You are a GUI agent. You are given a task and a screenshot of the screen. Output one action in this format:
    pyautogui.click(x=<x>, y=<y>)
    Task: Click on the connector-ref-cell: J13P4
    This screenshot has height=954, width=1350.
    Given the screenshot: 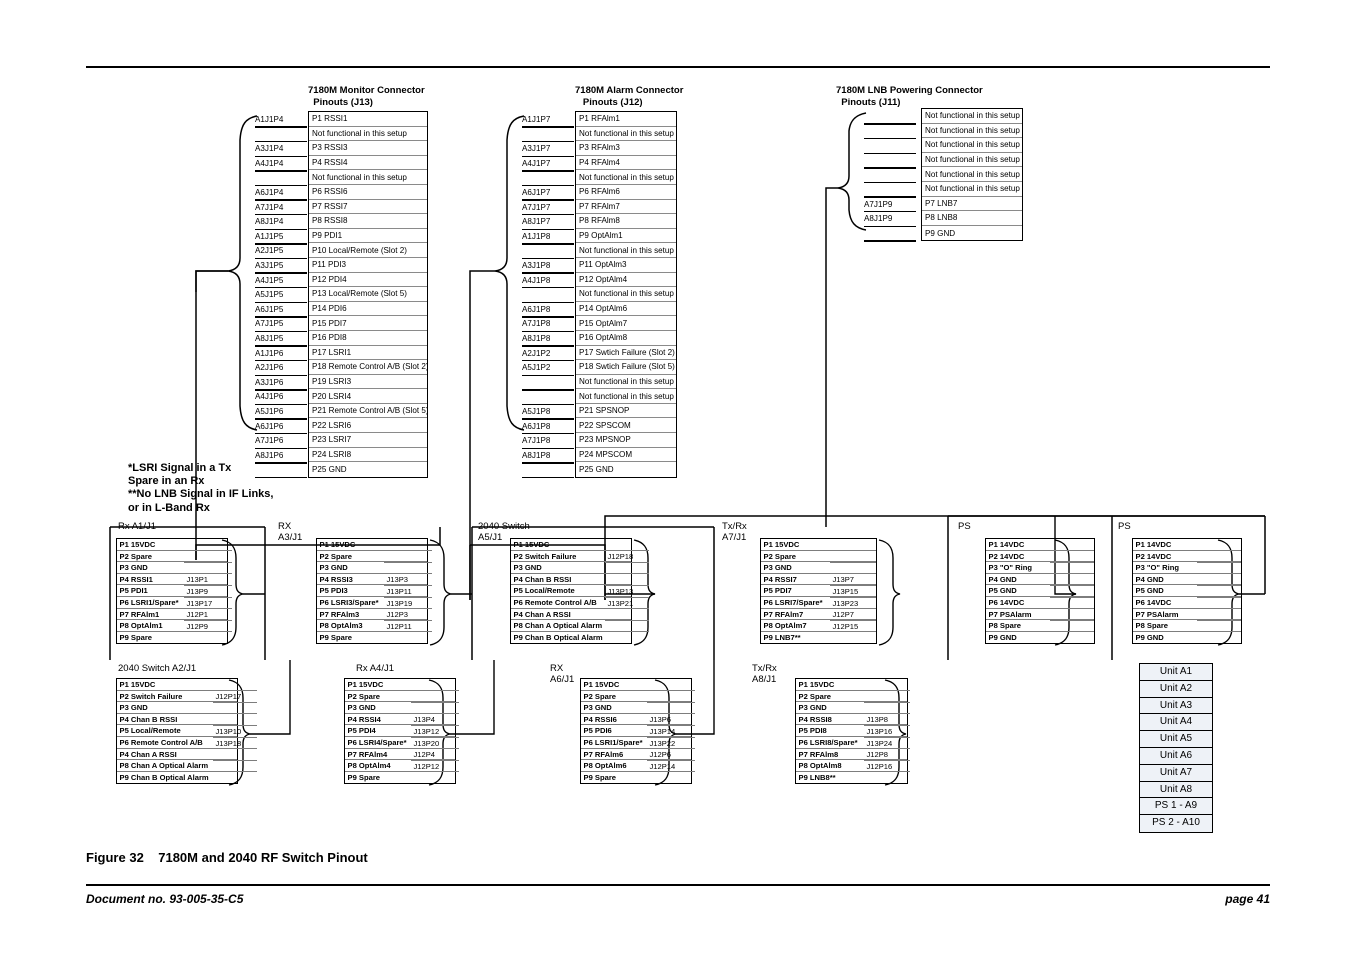 What is the action you would take?
    pyautogui.click(x=435, y=720)
    